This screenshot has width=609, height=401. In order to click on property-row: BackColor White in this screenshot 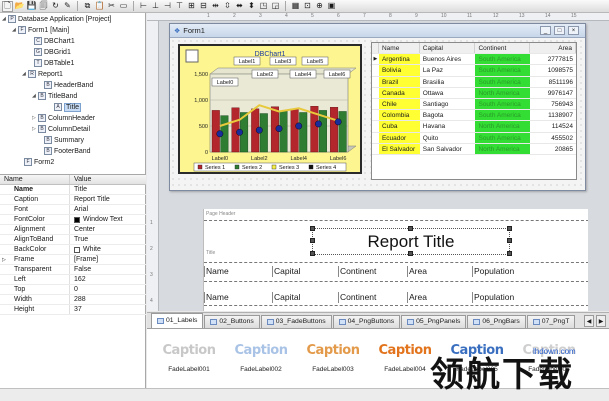, I will do `click(73, 250)`.